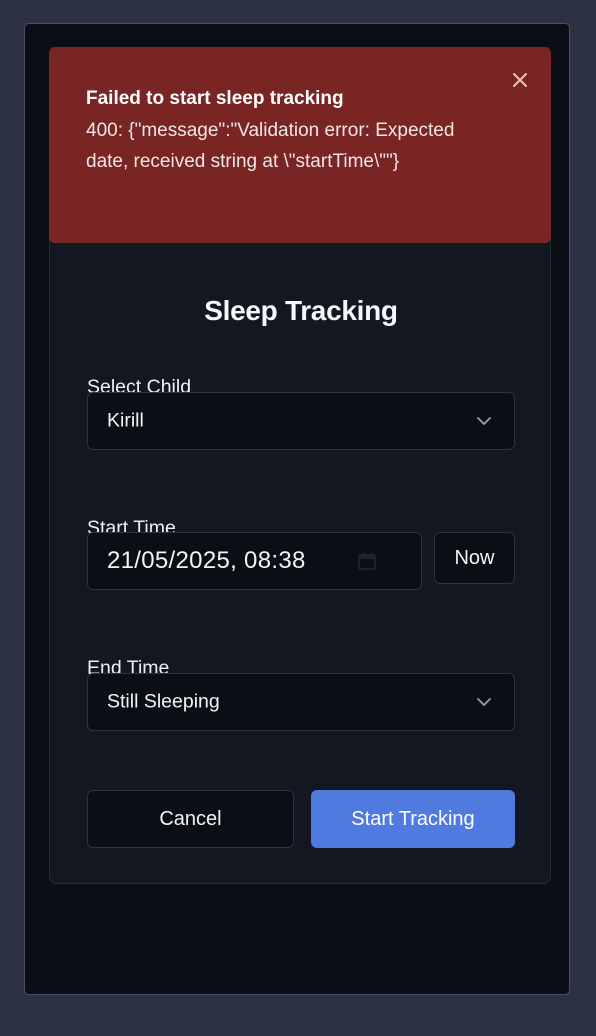 Image resolution: width=596 pixels, height=1036 pixels. What do you see at coordinates (367, 561) in the screenshot?
I see `calendar-icon` at bounding box center [367, 561].